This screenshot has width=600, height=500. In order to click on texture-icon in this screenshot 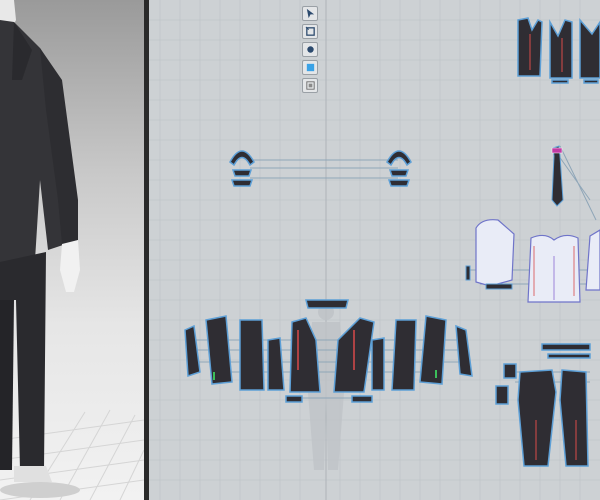, I will do `click(310, 85)`.